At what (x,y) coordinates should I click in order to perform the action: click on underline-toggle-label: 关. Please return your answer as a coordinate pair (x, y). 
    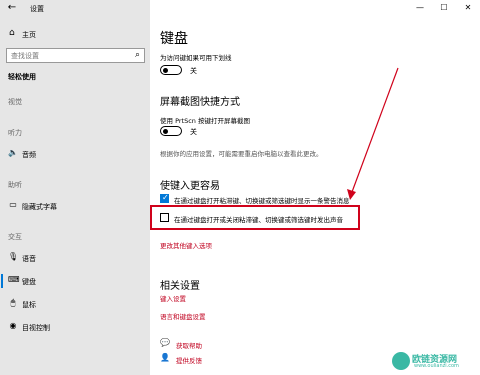
    Looking at the image, I should click on (193, 71).